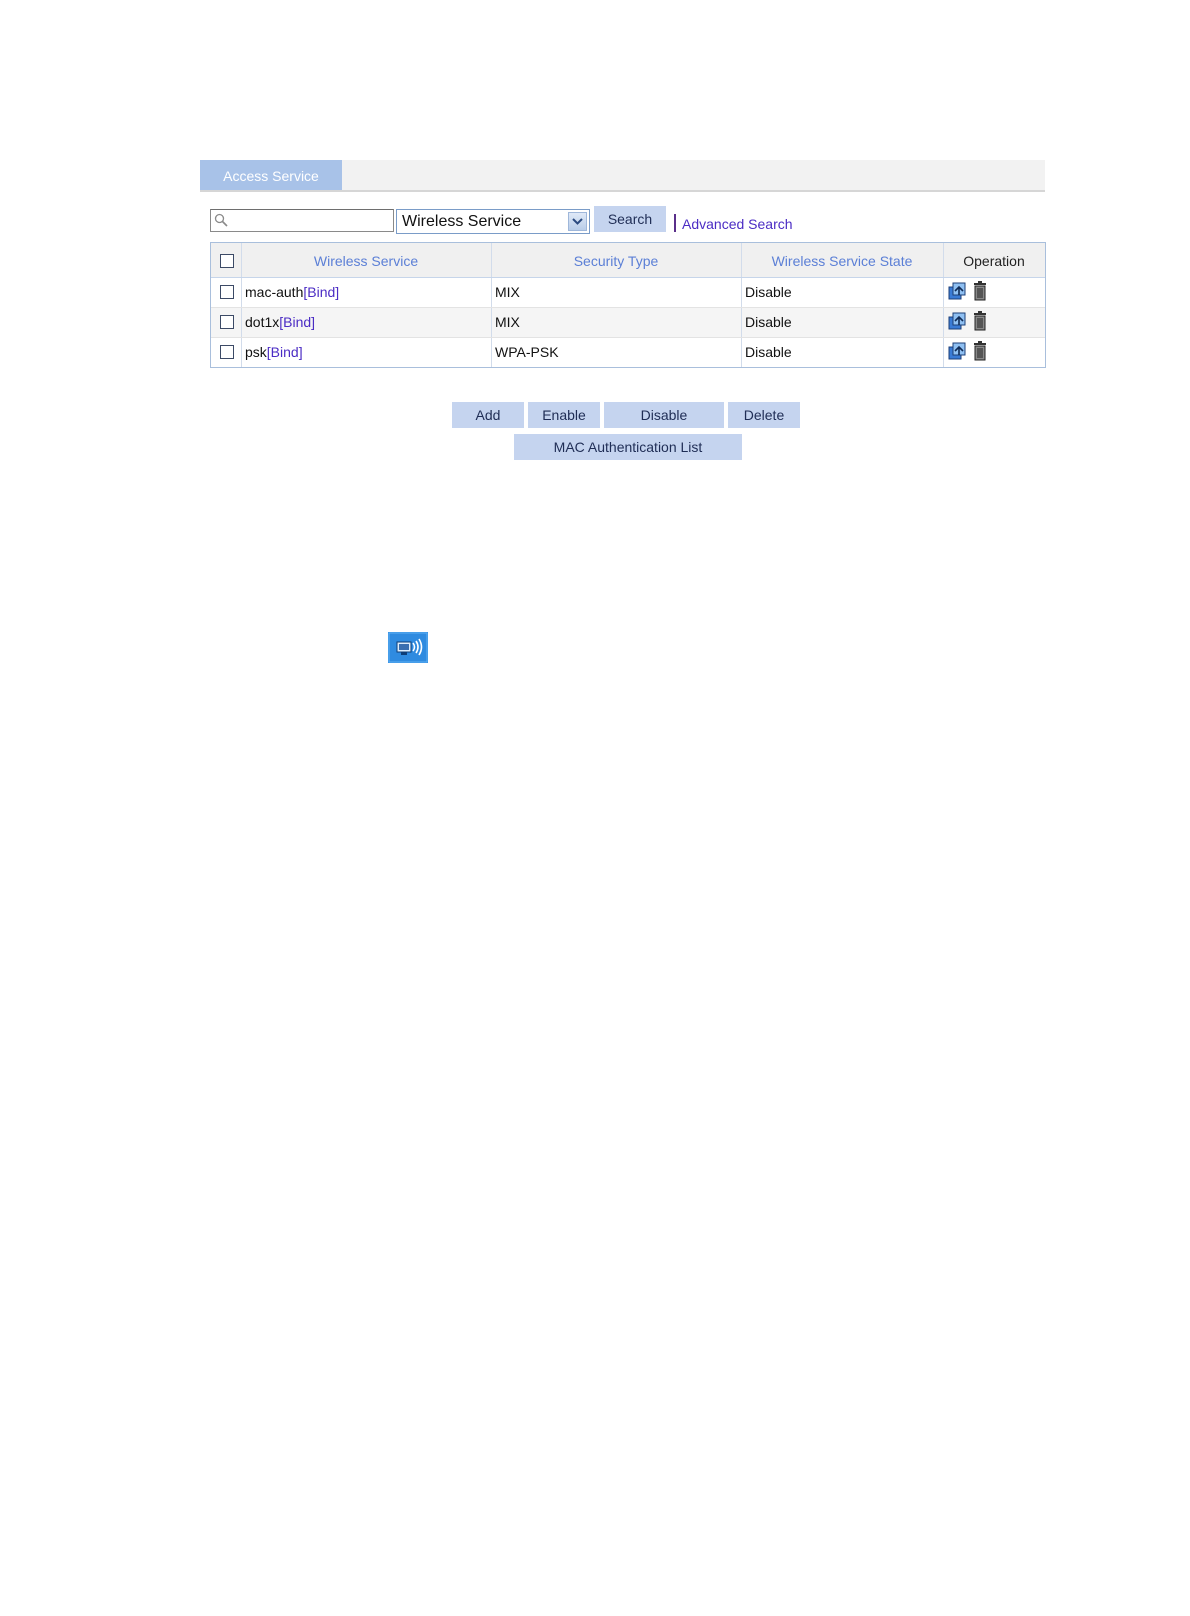  Describe the element at coordinates (221, 220) in the screenshot. I see `search-icon` at that location.